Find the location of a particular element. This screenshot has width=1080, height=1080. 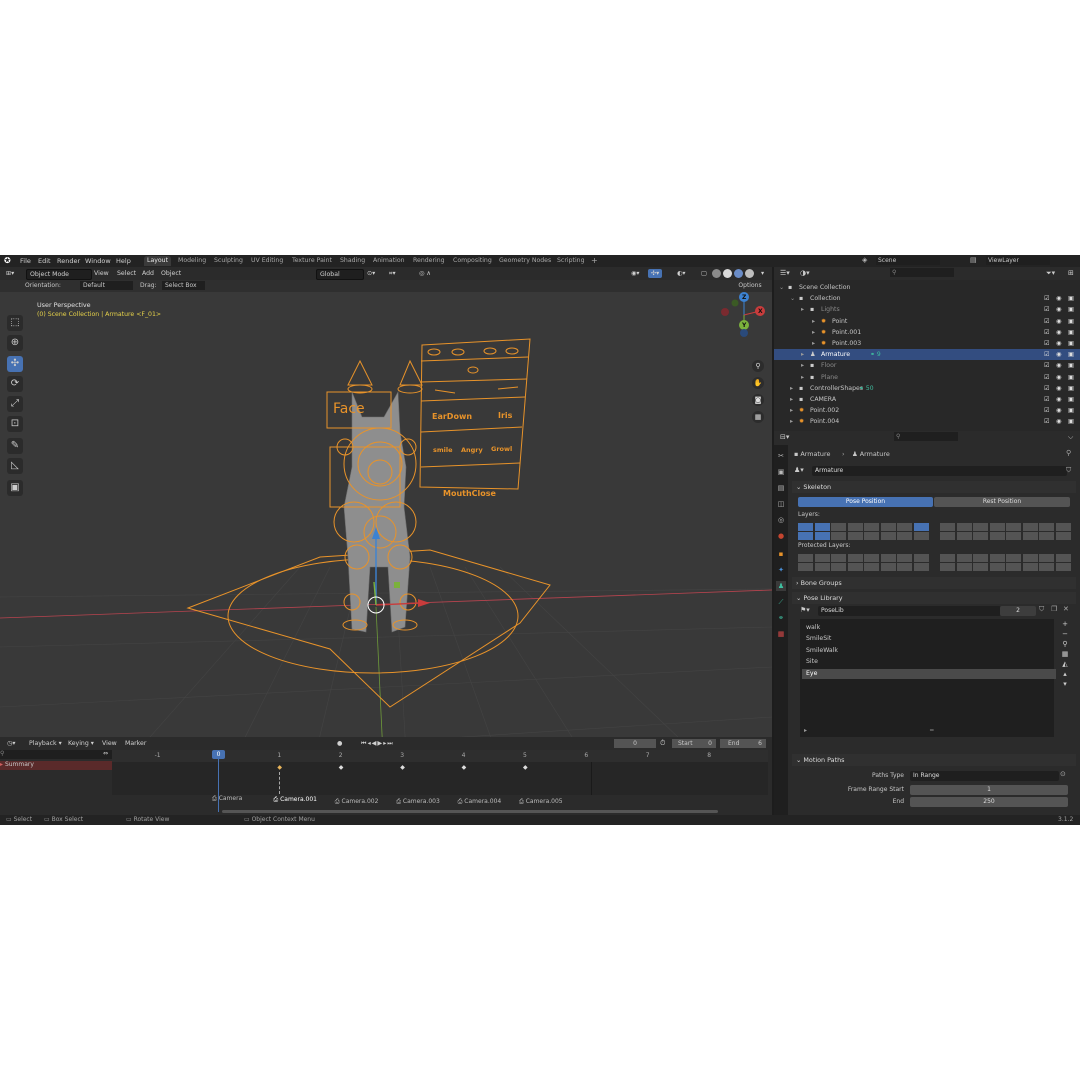

object-tab-icon: ▪ is located at coordinates (781, 554).